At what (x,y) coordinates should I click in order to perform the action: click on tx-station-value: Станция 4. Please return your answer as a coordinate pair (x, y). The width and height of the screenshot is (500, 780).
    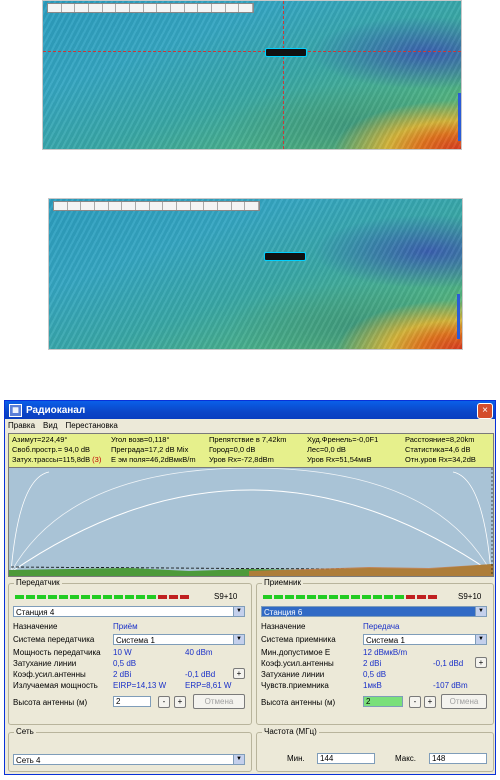
    Looking at the image, I should click on (35, 612).